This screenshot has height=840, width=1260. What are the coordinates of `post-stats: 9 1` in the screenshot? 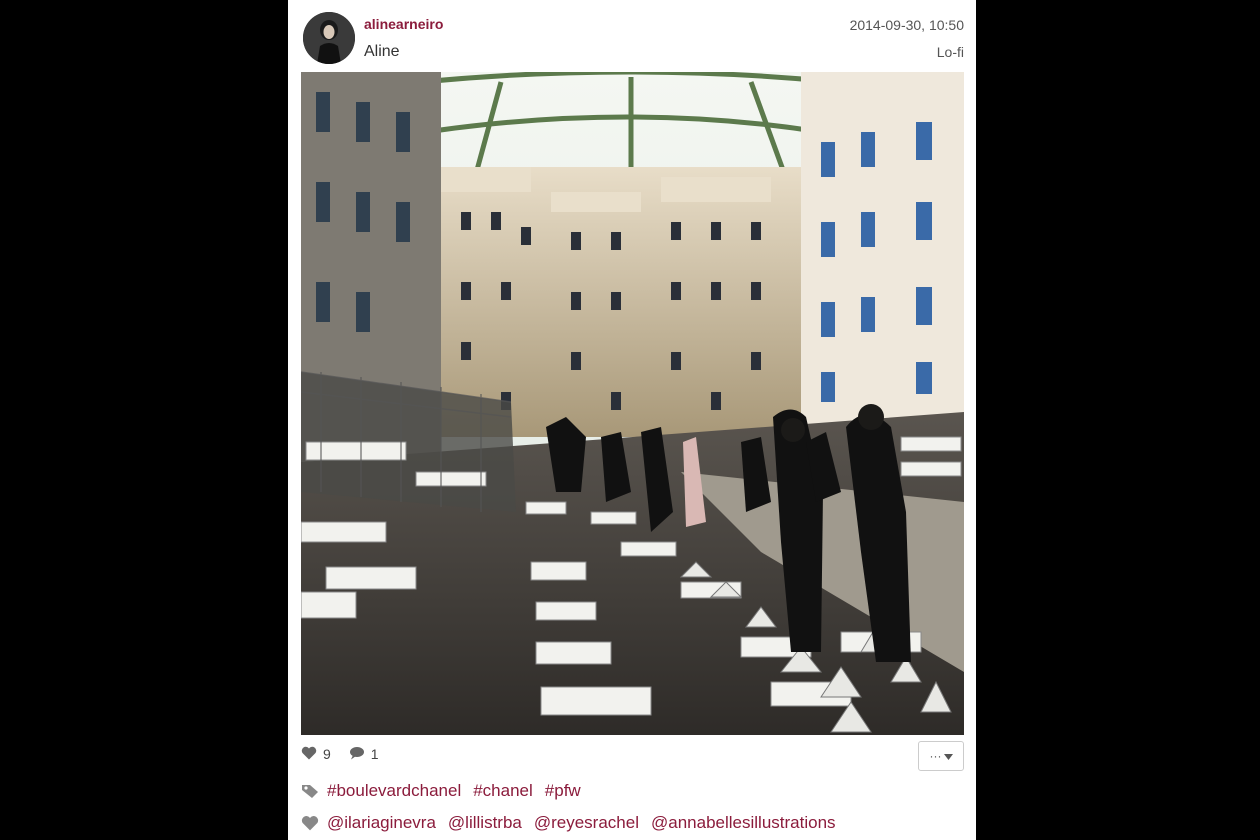 It's located at (340, 754).